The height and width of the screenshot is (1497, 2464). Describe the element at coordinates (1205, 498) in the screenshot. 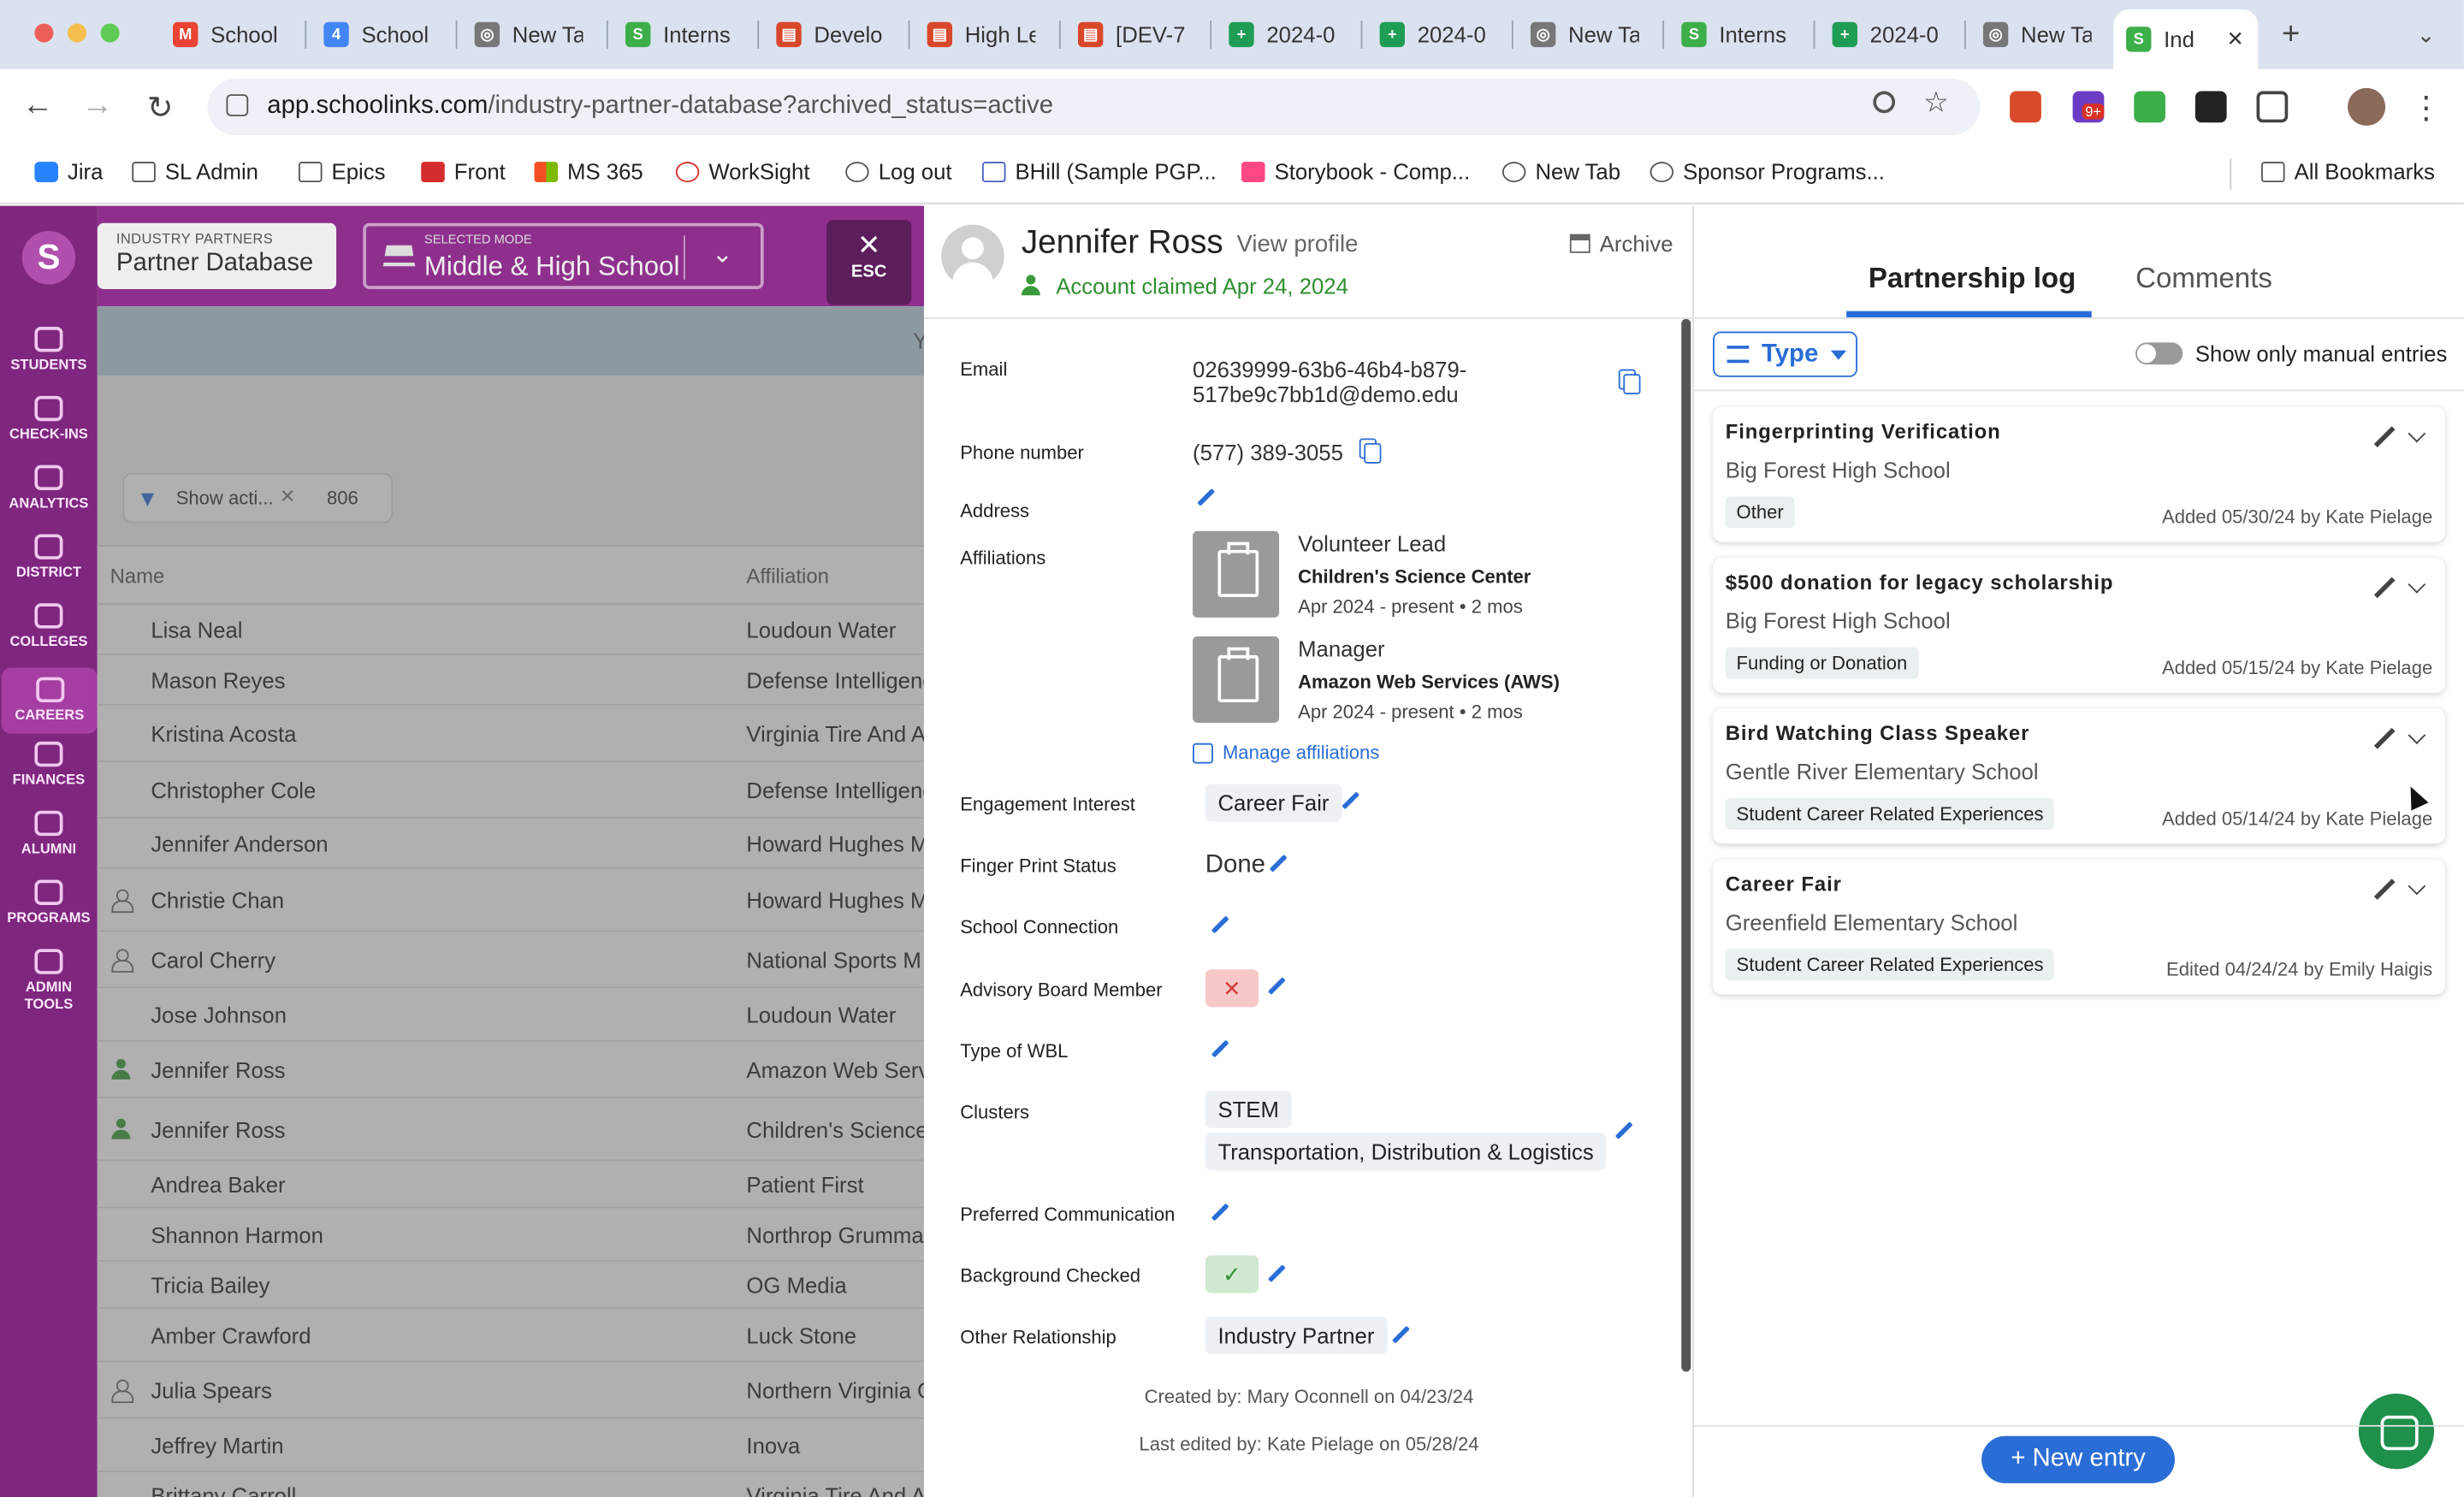

I see `edit-address-pencil-icon` at that location.